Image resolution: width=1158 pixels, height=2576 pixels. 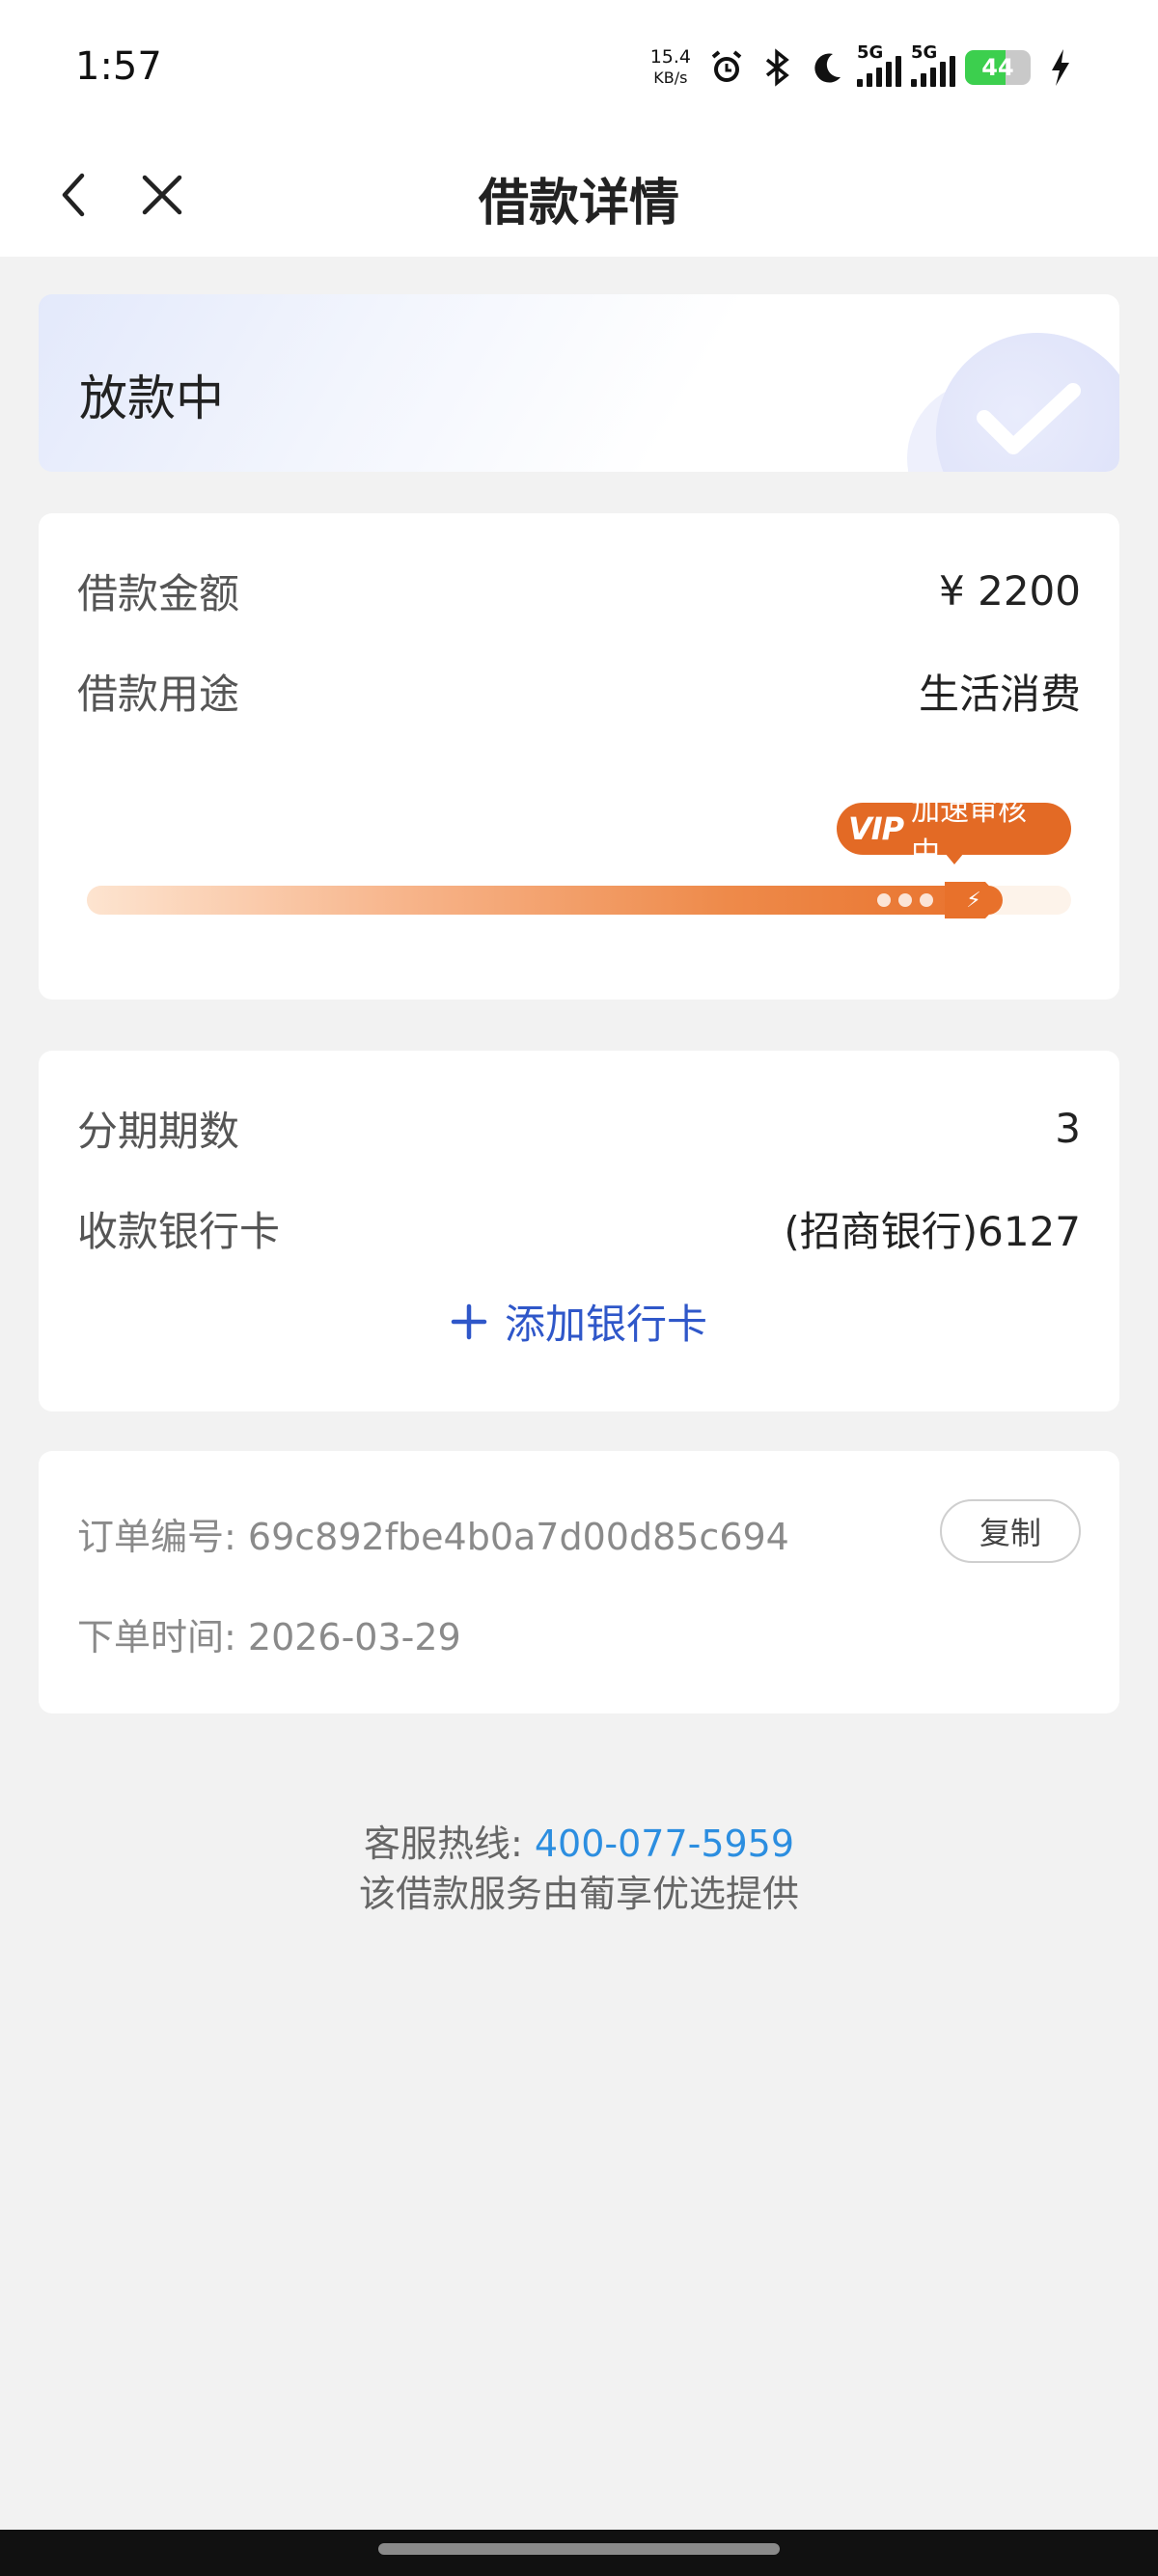 I want to click on loan-purpose-label: 借款用途, so click(x=158, y=695).